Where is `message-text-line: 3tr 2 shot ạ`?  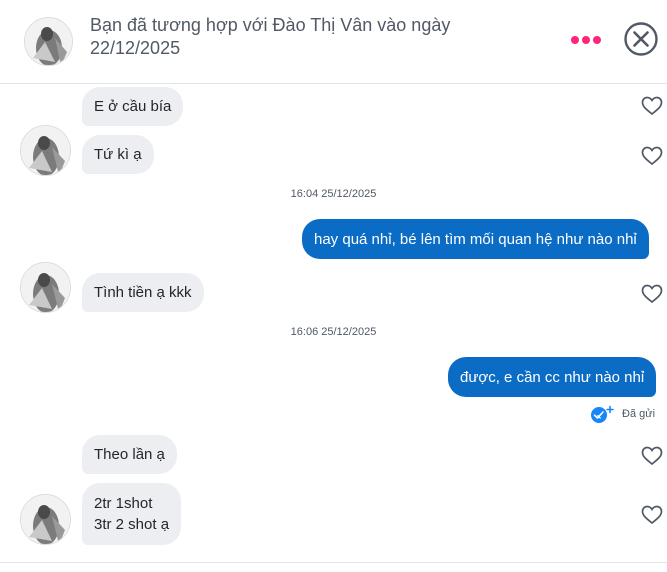
message-text-line: 3tr 2 shot ạ is located at coordinates (132, 524).